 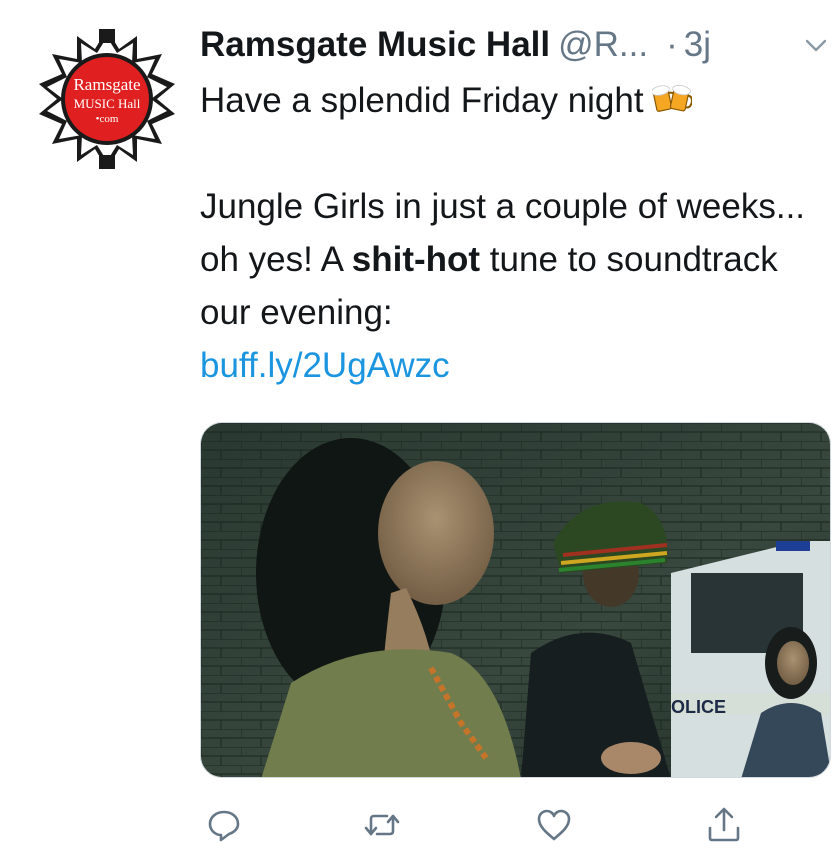 I want to click on reply-icon, so click(x=224, y=826).